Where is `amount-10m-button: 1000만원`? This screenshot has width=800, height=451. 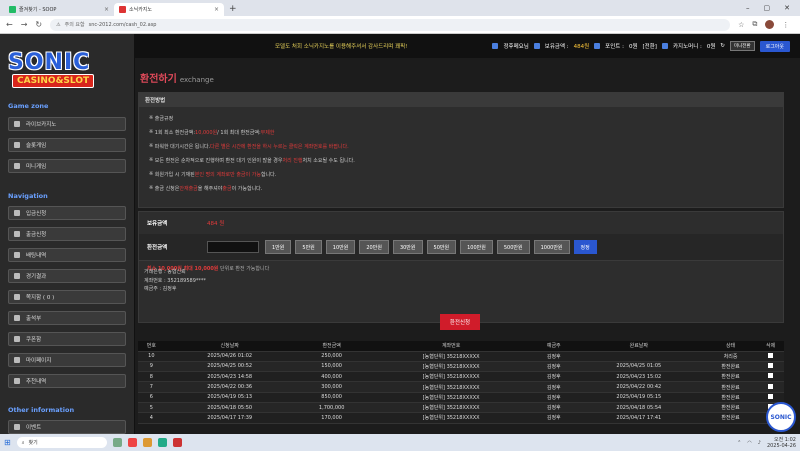 amount-10m-button: 1000만원 is located at coordinates (551, 247).